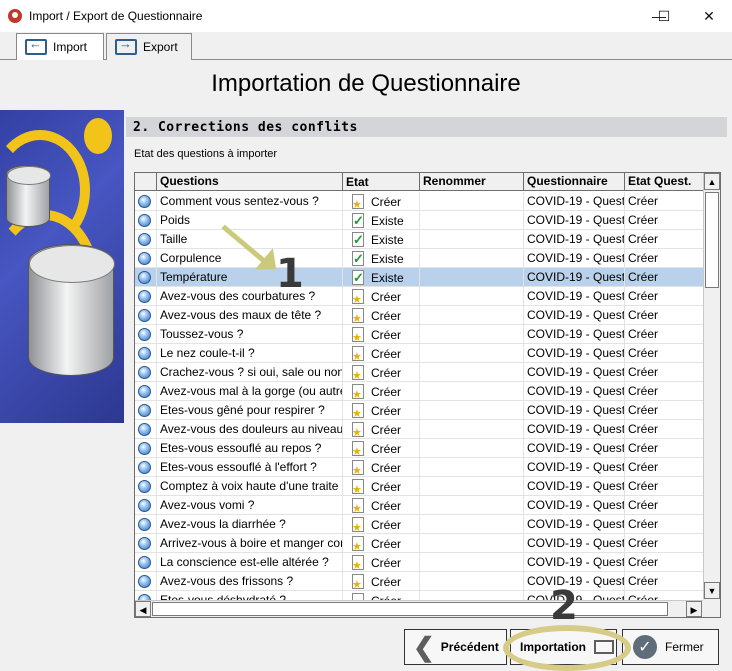 The width and height of the screenshot is (732, 671). Describe the element at coordinates (410, 609) in the screenshot. I see `horizontal-scroll-thumb` at that location.